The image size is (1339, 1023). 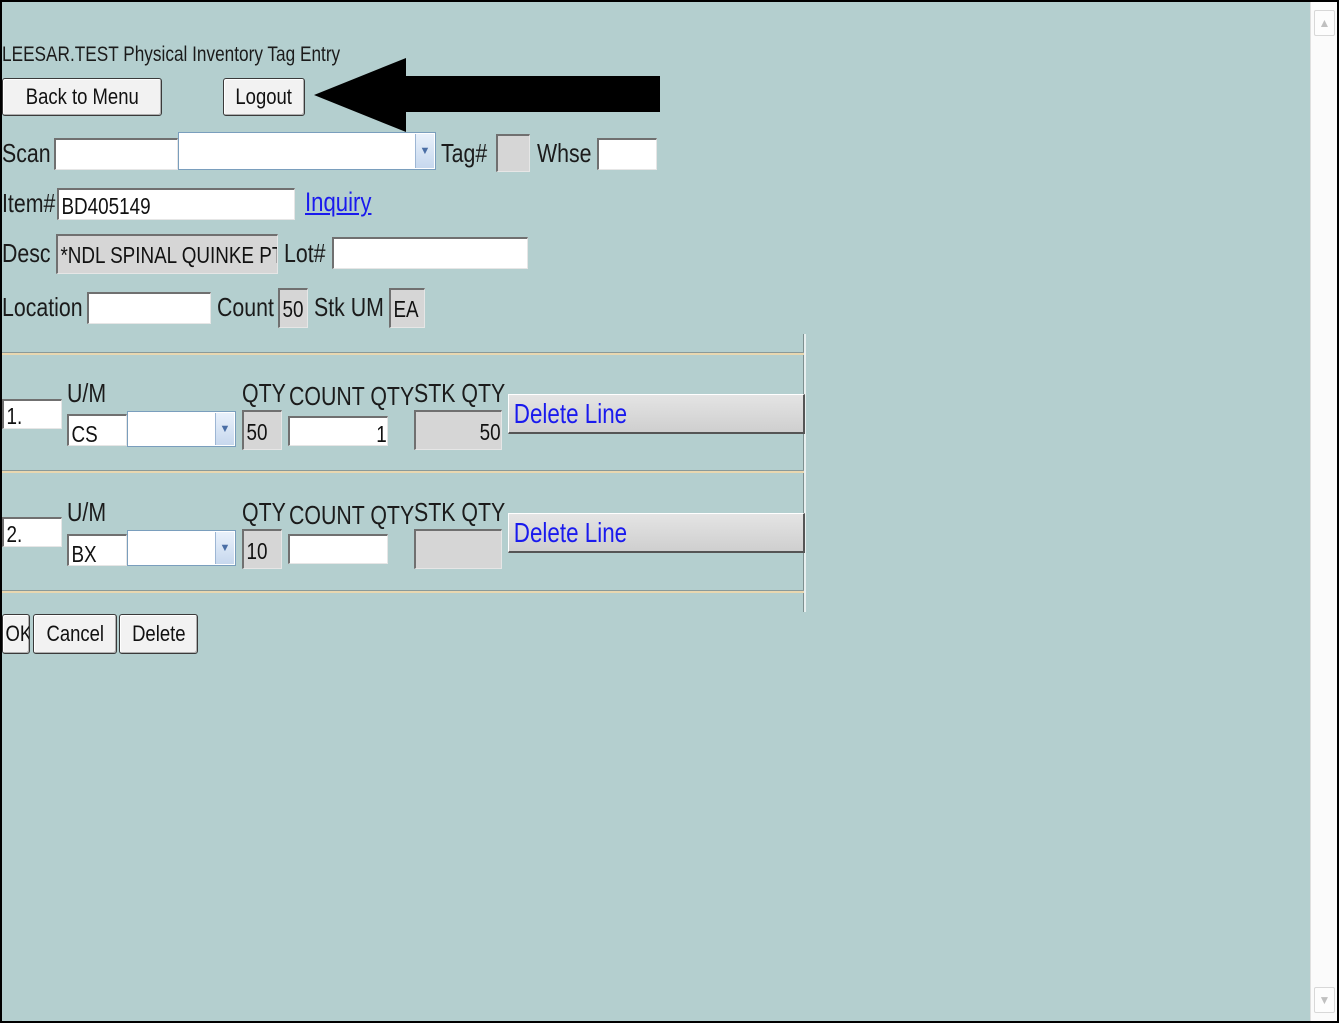 I want to click on logout-button: Logout, so click(x=264, y=97).